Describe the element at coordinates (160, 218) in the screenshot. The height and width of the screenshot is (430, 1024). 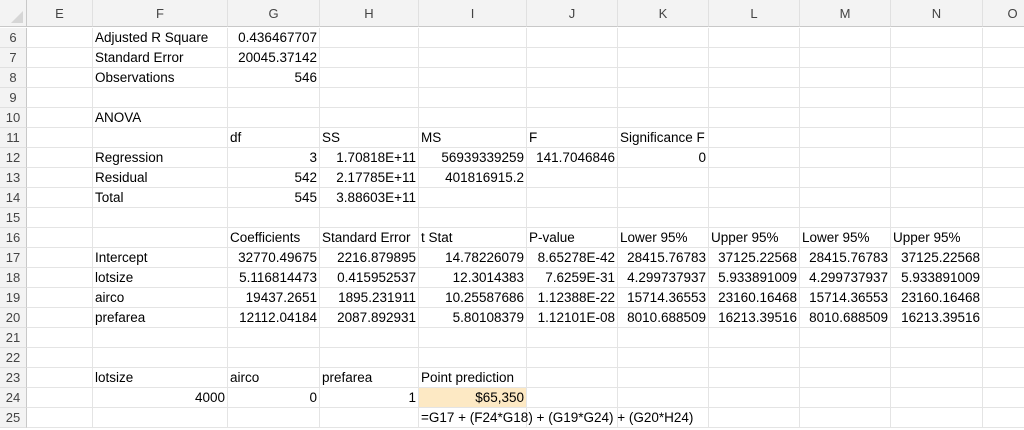
I see `cell-F15` at that location.